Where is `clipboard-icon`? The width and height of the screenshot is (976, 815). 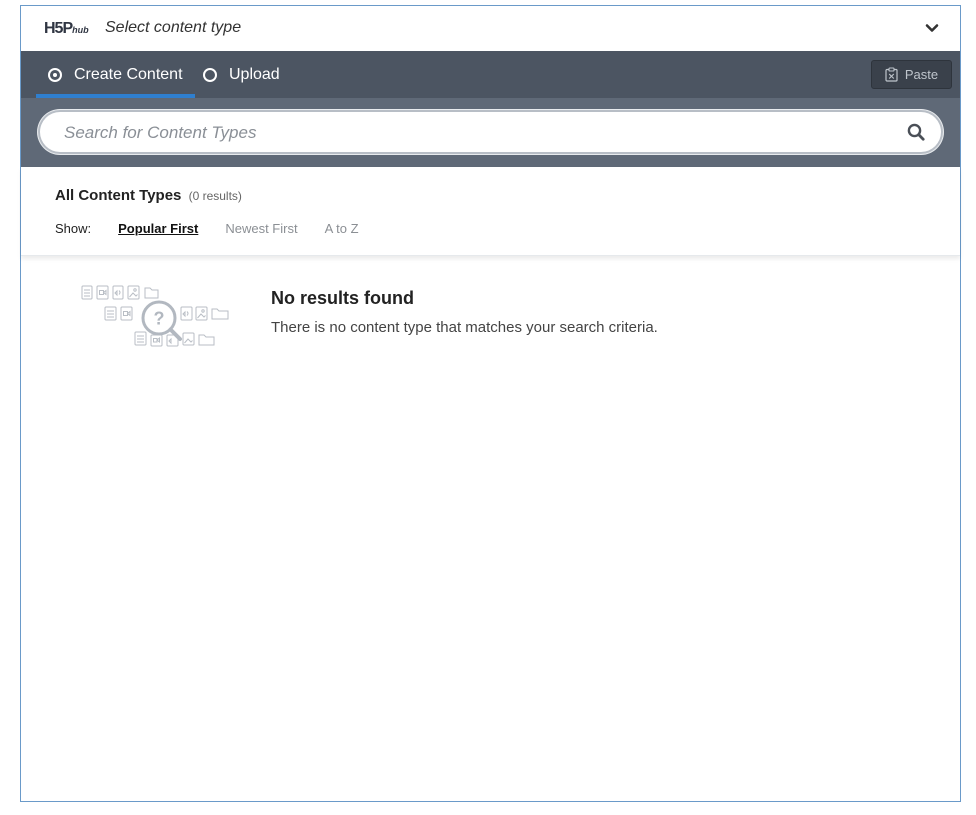 clipboard-icon is located at coordinates (891, 74).